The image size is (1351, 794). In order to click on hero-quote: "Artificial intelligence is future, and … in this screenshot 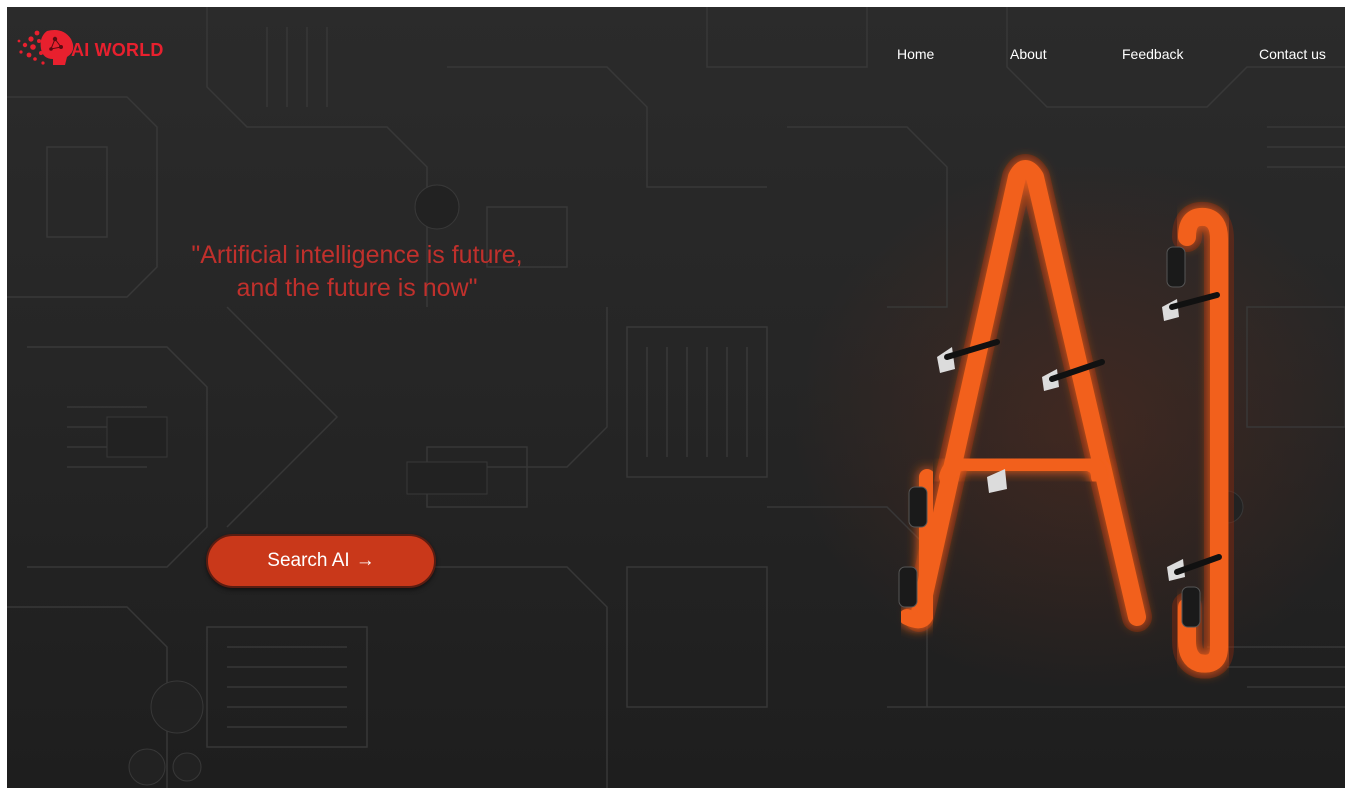, I will do `click(357, 272)`.